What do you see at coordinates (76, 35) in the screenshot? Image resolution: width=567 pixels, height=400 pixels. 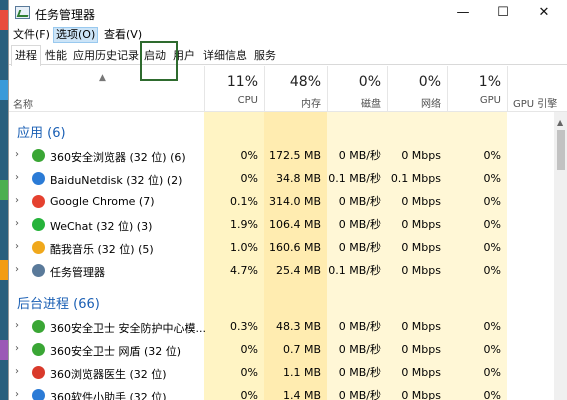 I see `menu-options: 选项(O)` at bounding box center [76, 35].